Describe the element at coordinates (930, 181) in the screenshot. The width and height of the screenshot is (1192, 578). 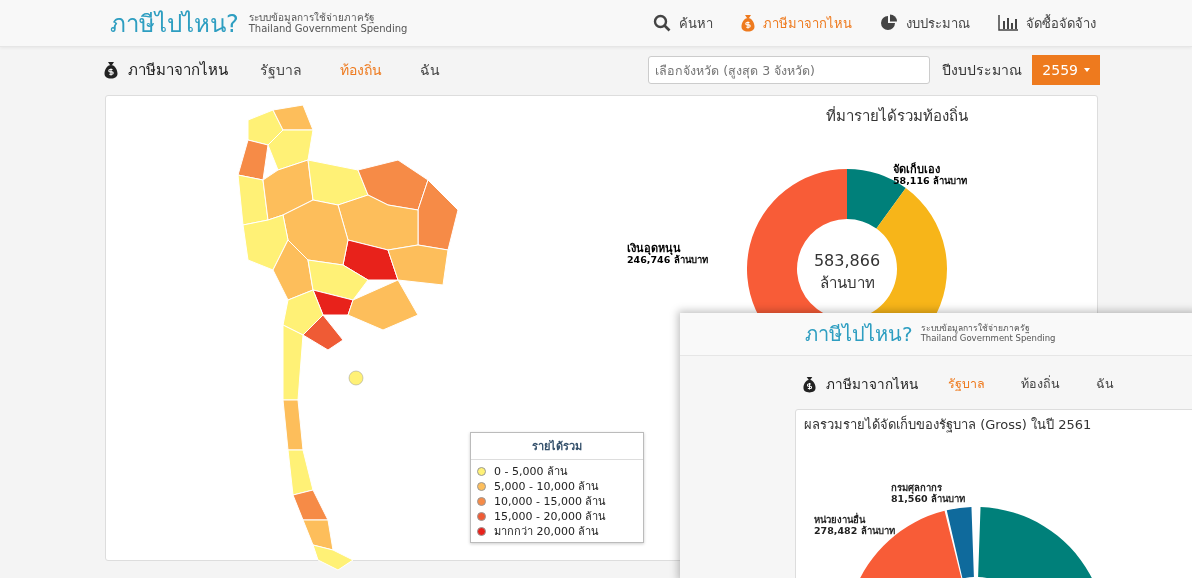
I see `slice-value: 58,116 ล้านบาท` at that location.